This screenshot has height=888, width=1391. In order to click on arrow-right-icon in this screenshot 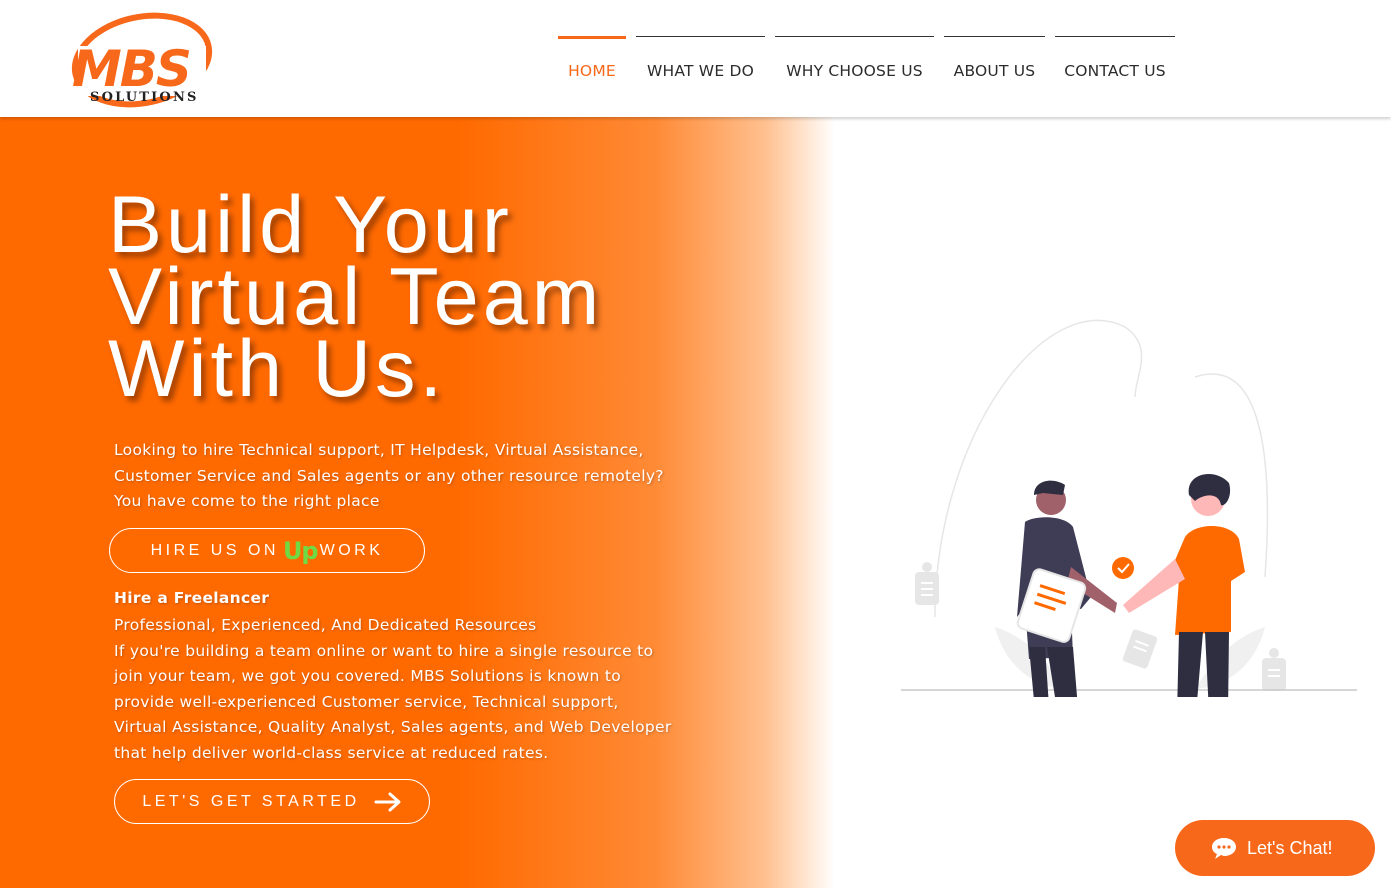, I will do `click(388, 802)`.